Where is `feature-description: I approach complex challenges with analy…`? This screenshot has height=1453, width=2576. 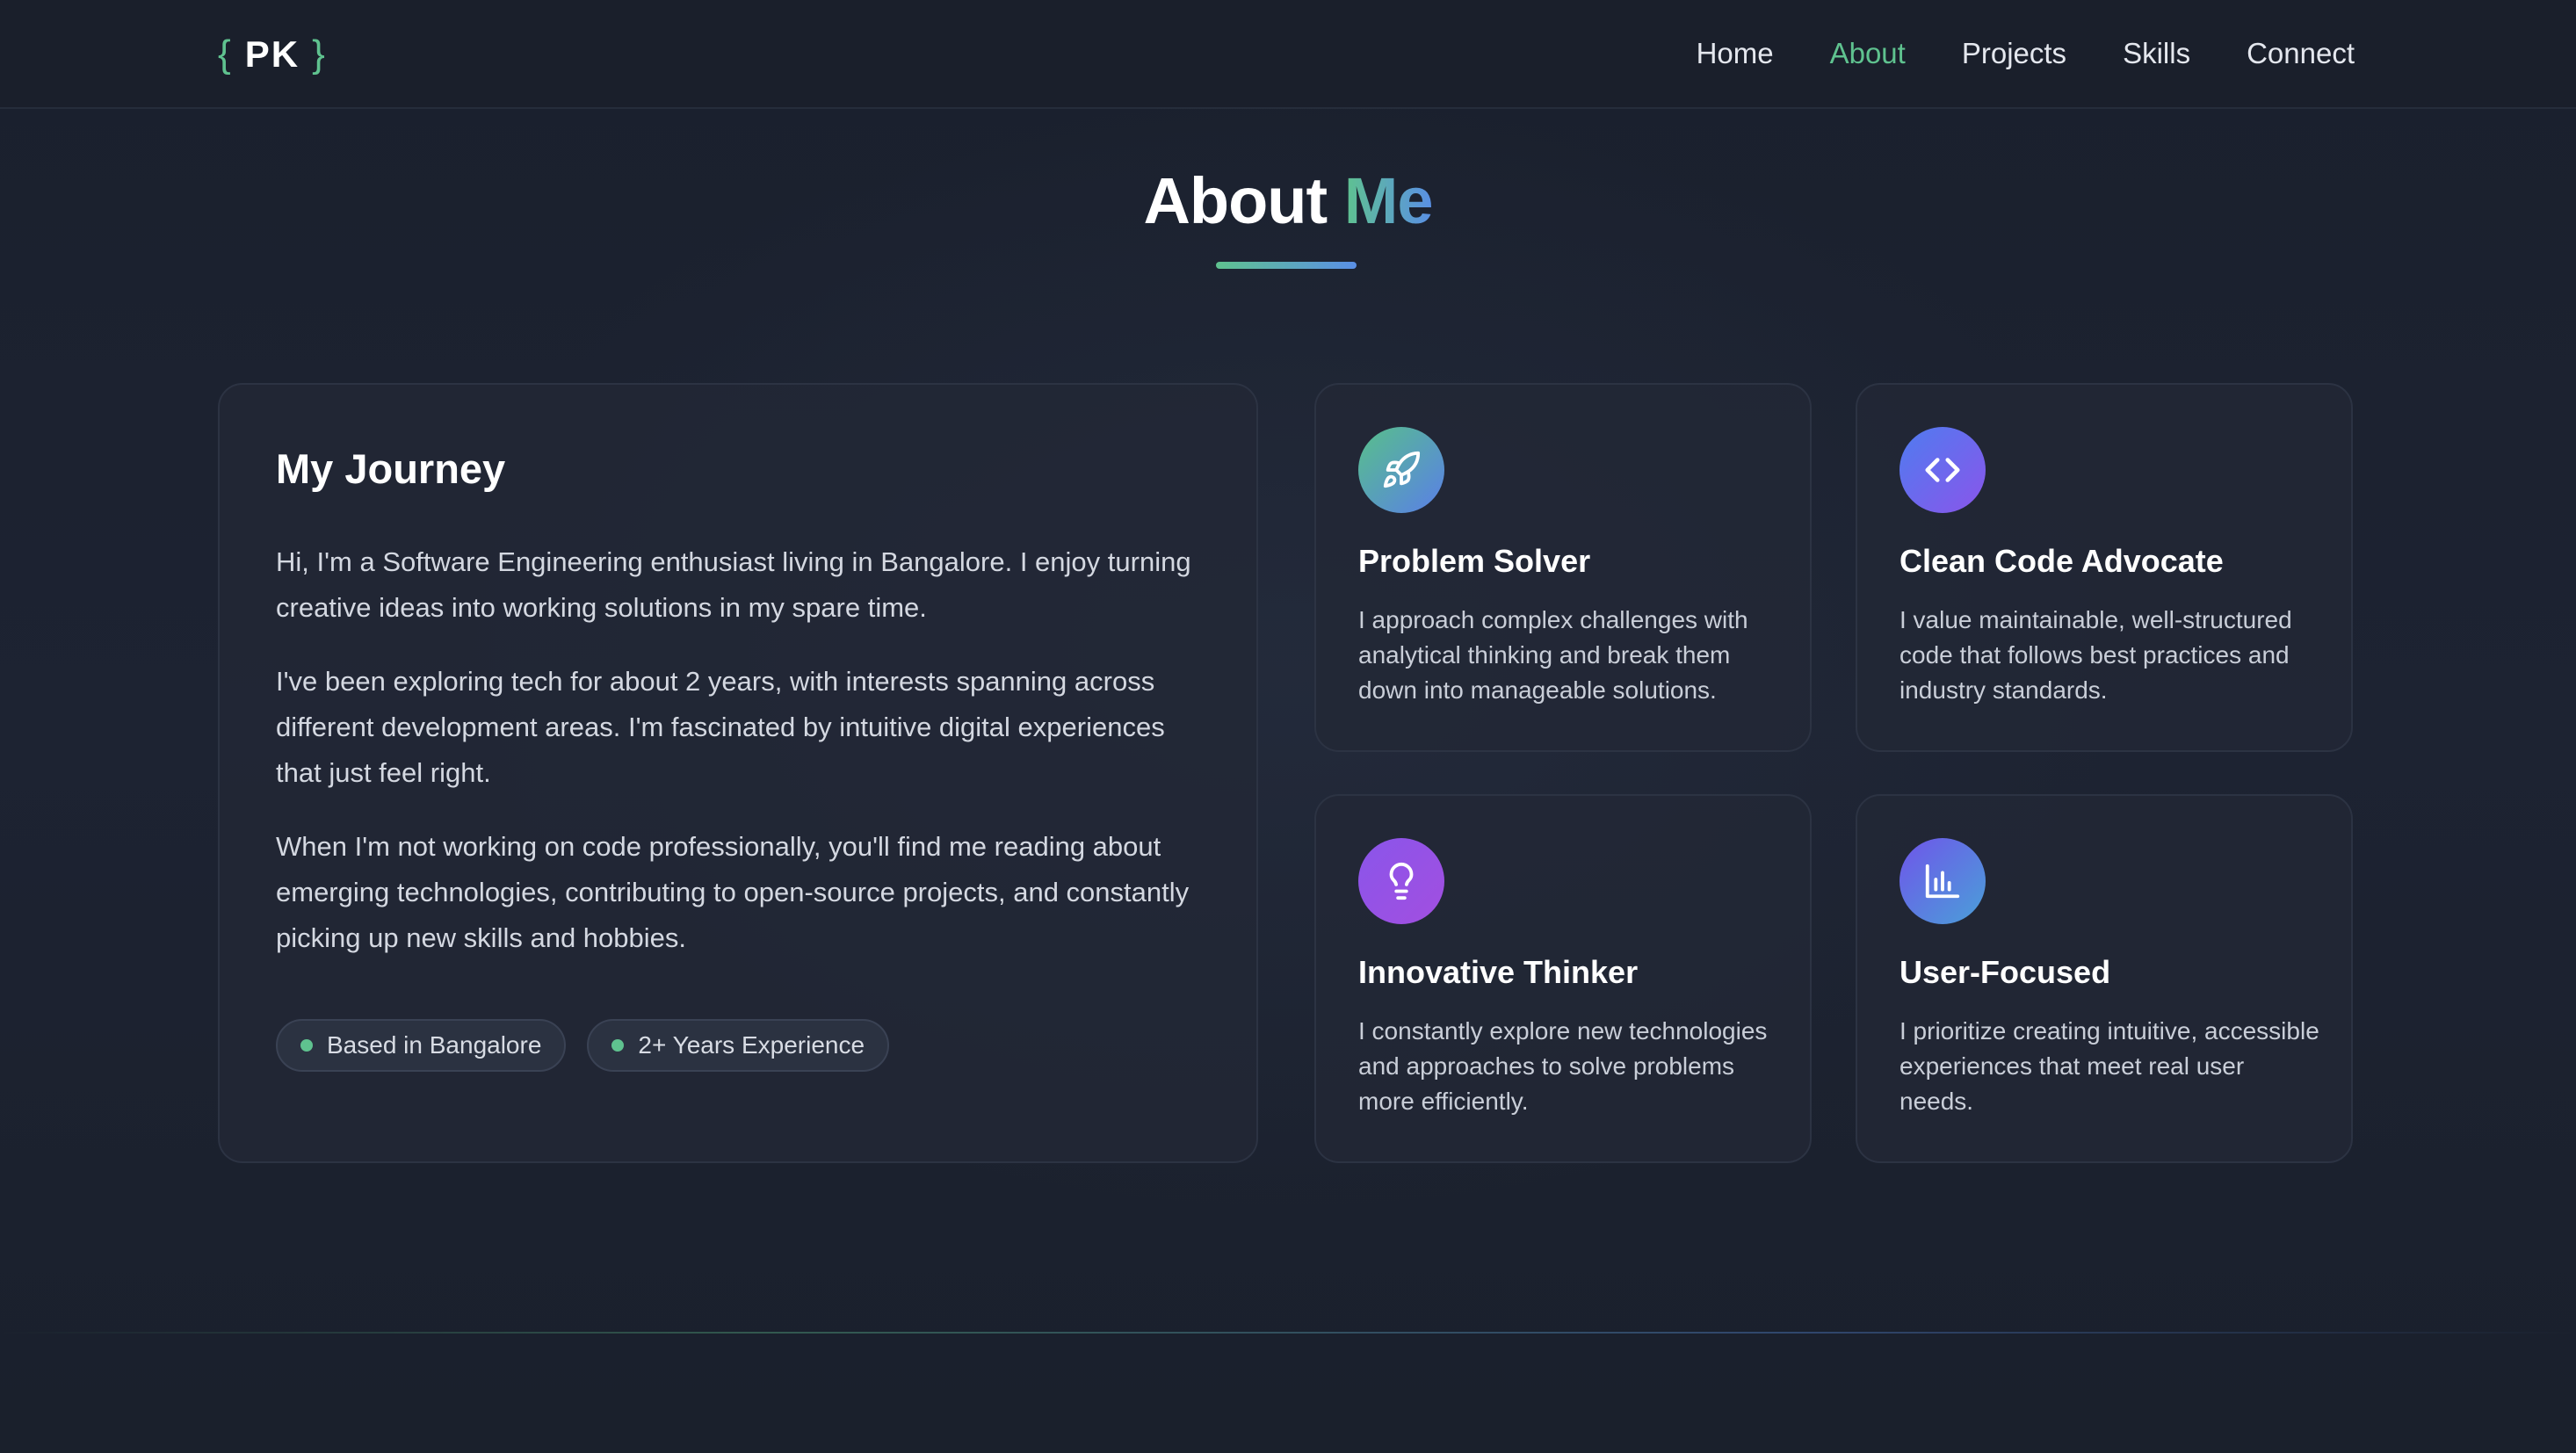
feature-description: I approach complex challenges with analy… is located at coordinates (1553, 655).